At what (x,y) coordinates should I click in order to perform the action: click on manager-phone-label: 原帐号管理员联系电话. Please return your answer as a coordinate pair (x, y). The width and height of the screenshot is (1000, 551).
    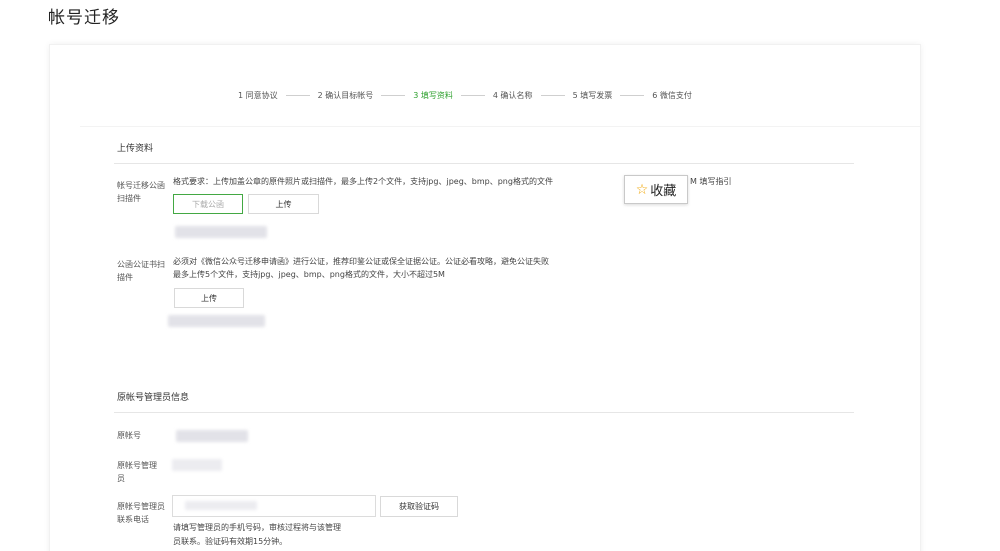
    Looking at the image, I should click on (141, 513).